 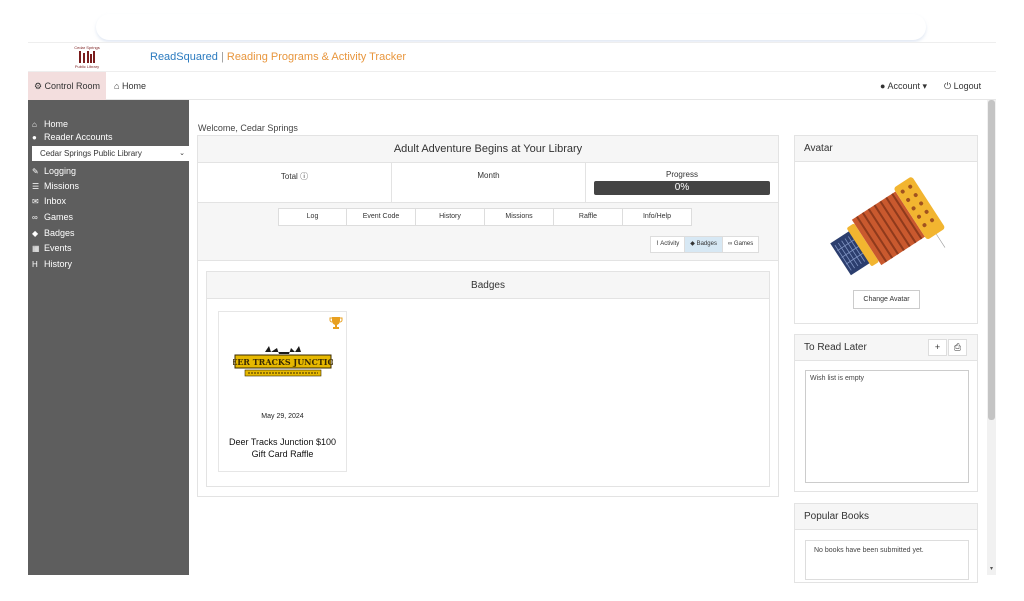 What do you see at coordinates (36, 186) in the screenshot?
I see `list-icon: ☰` at bounding box center [36, 186].